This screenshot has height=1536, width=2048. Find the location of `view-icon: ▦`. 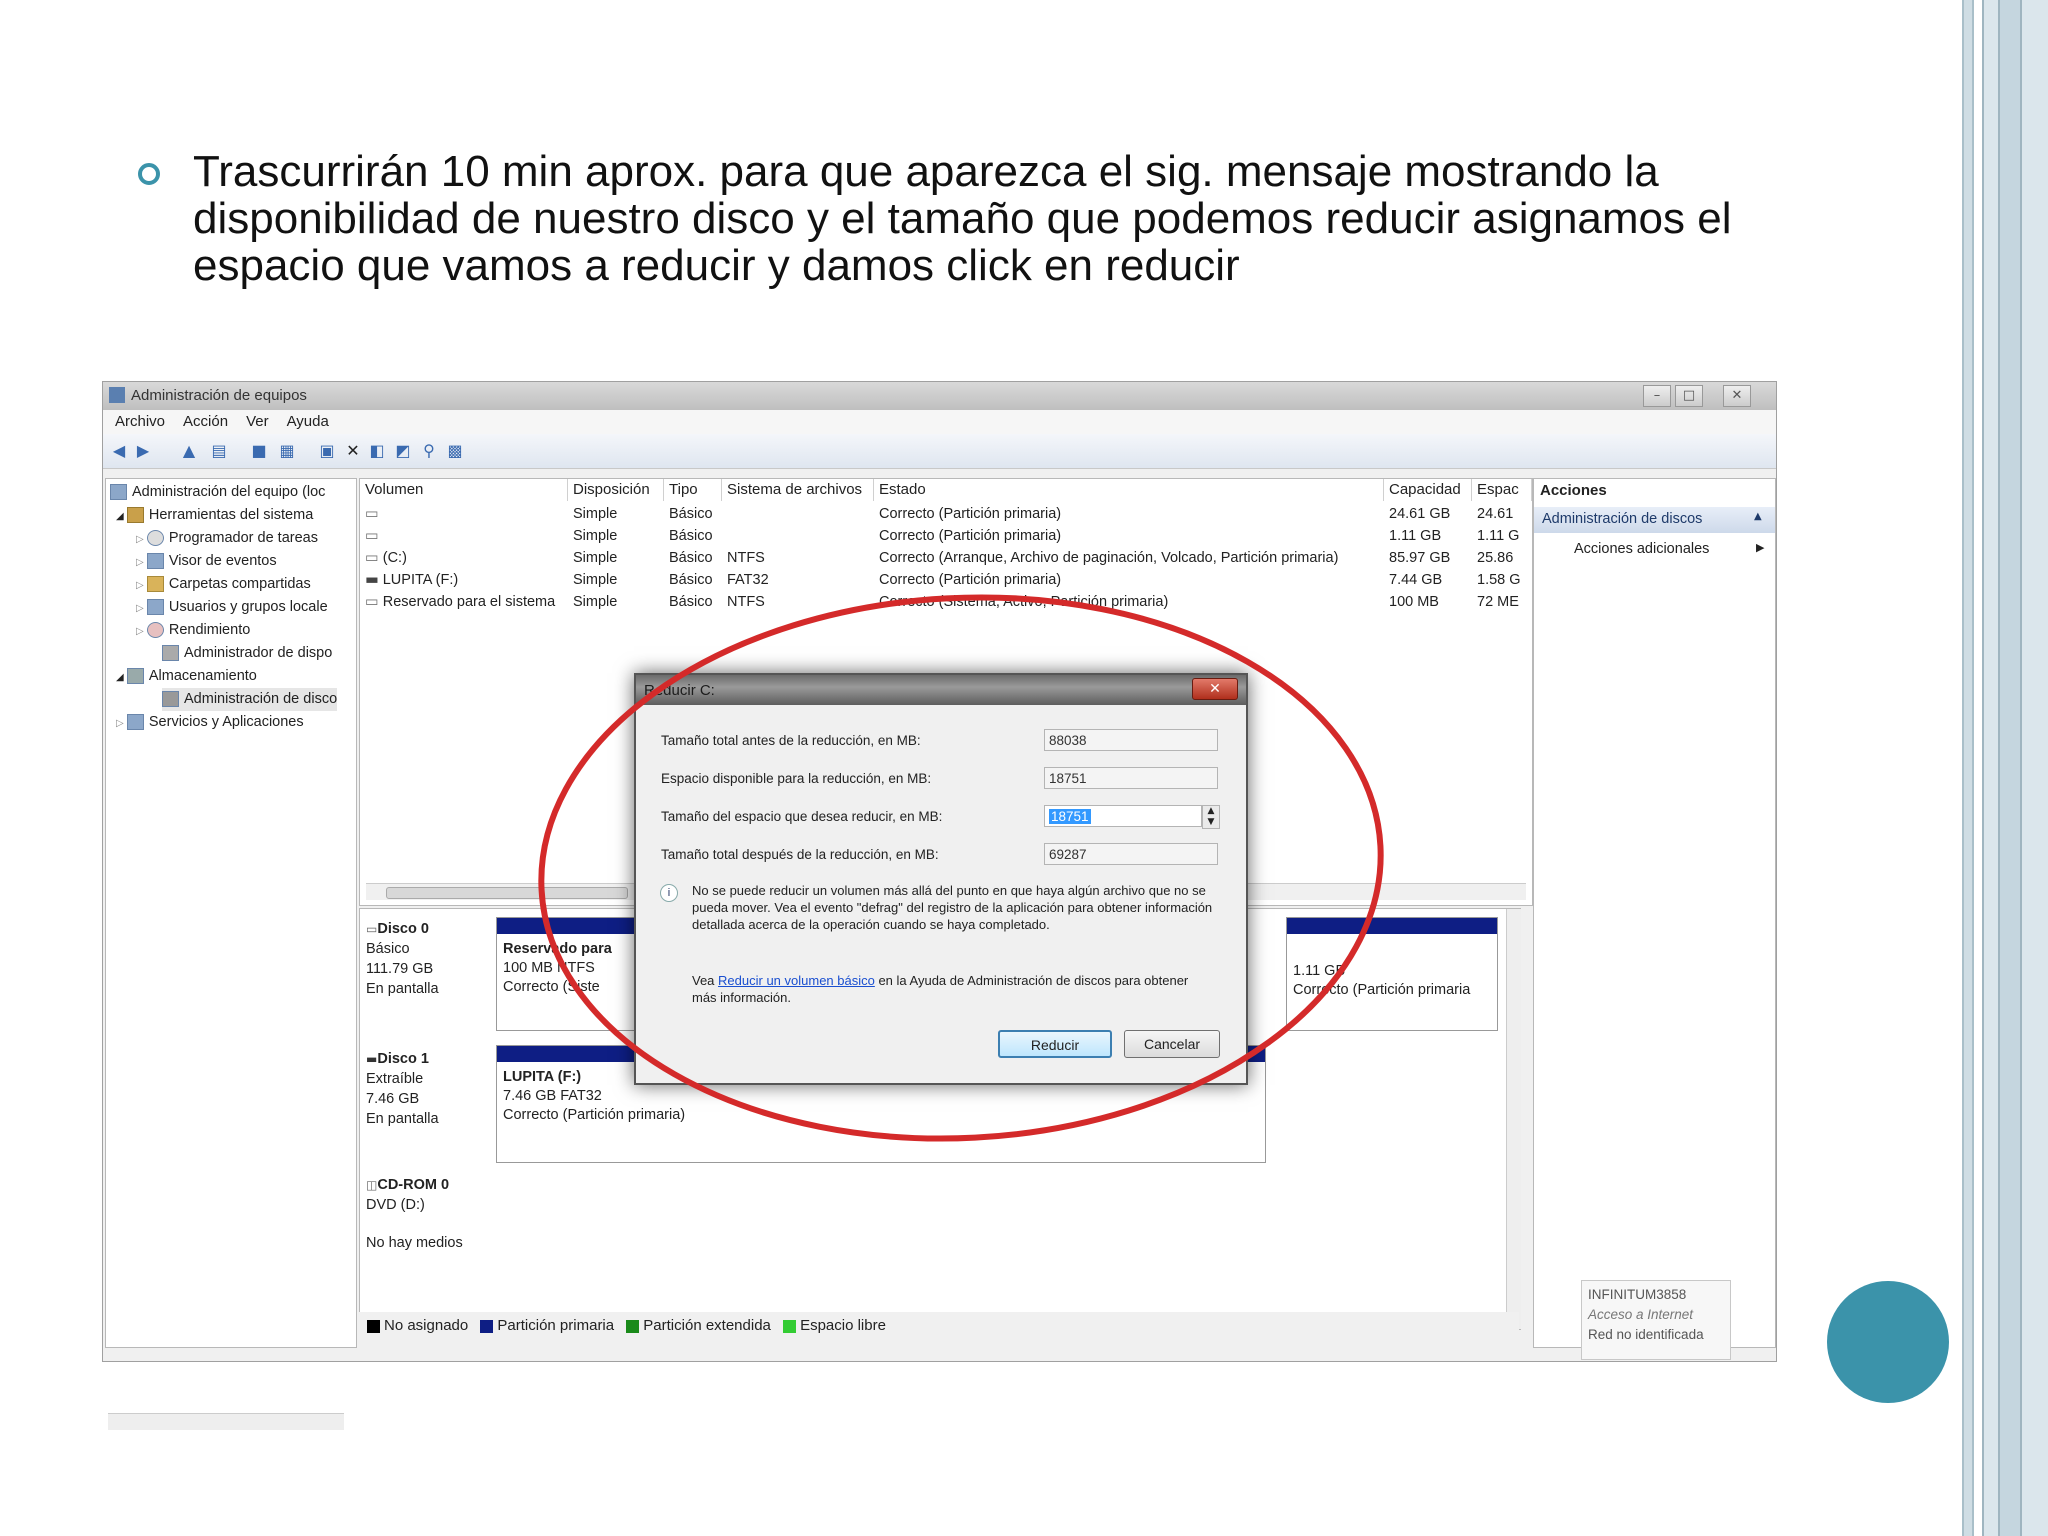

view-icon: ▦ is located at coordinates (287, 451).